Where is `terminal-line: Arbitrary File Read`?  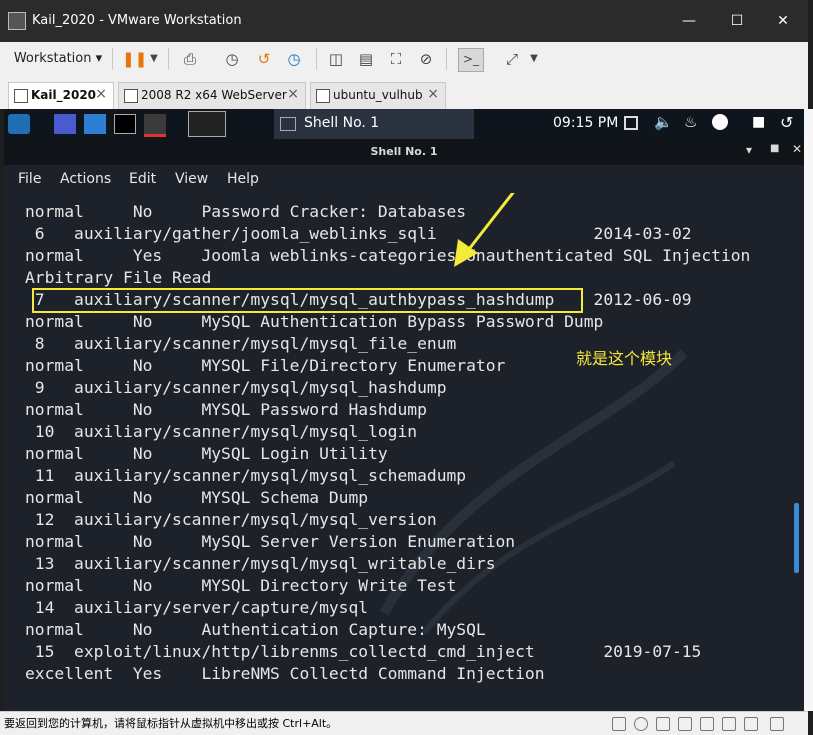 terminal-line: Arbitrary File Read is located at coordinates (118, 277).